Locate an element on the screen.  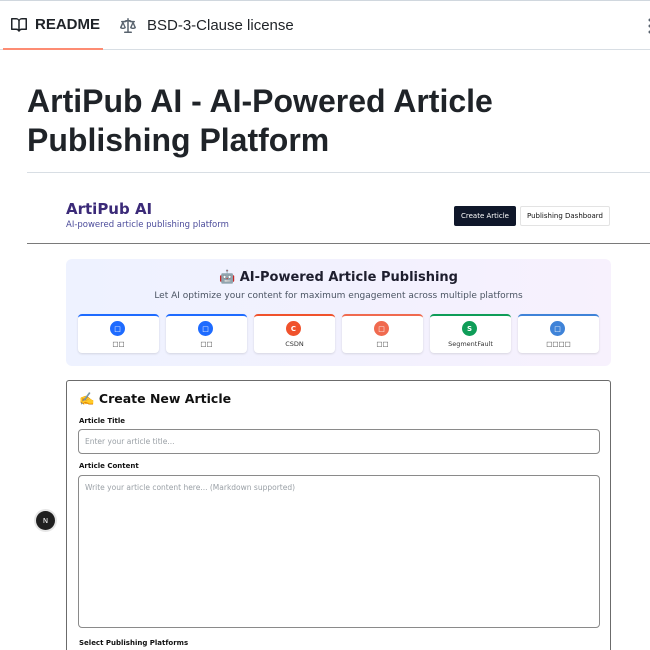
platform-card: S SegmentFault is located at coordinates (470, 333).